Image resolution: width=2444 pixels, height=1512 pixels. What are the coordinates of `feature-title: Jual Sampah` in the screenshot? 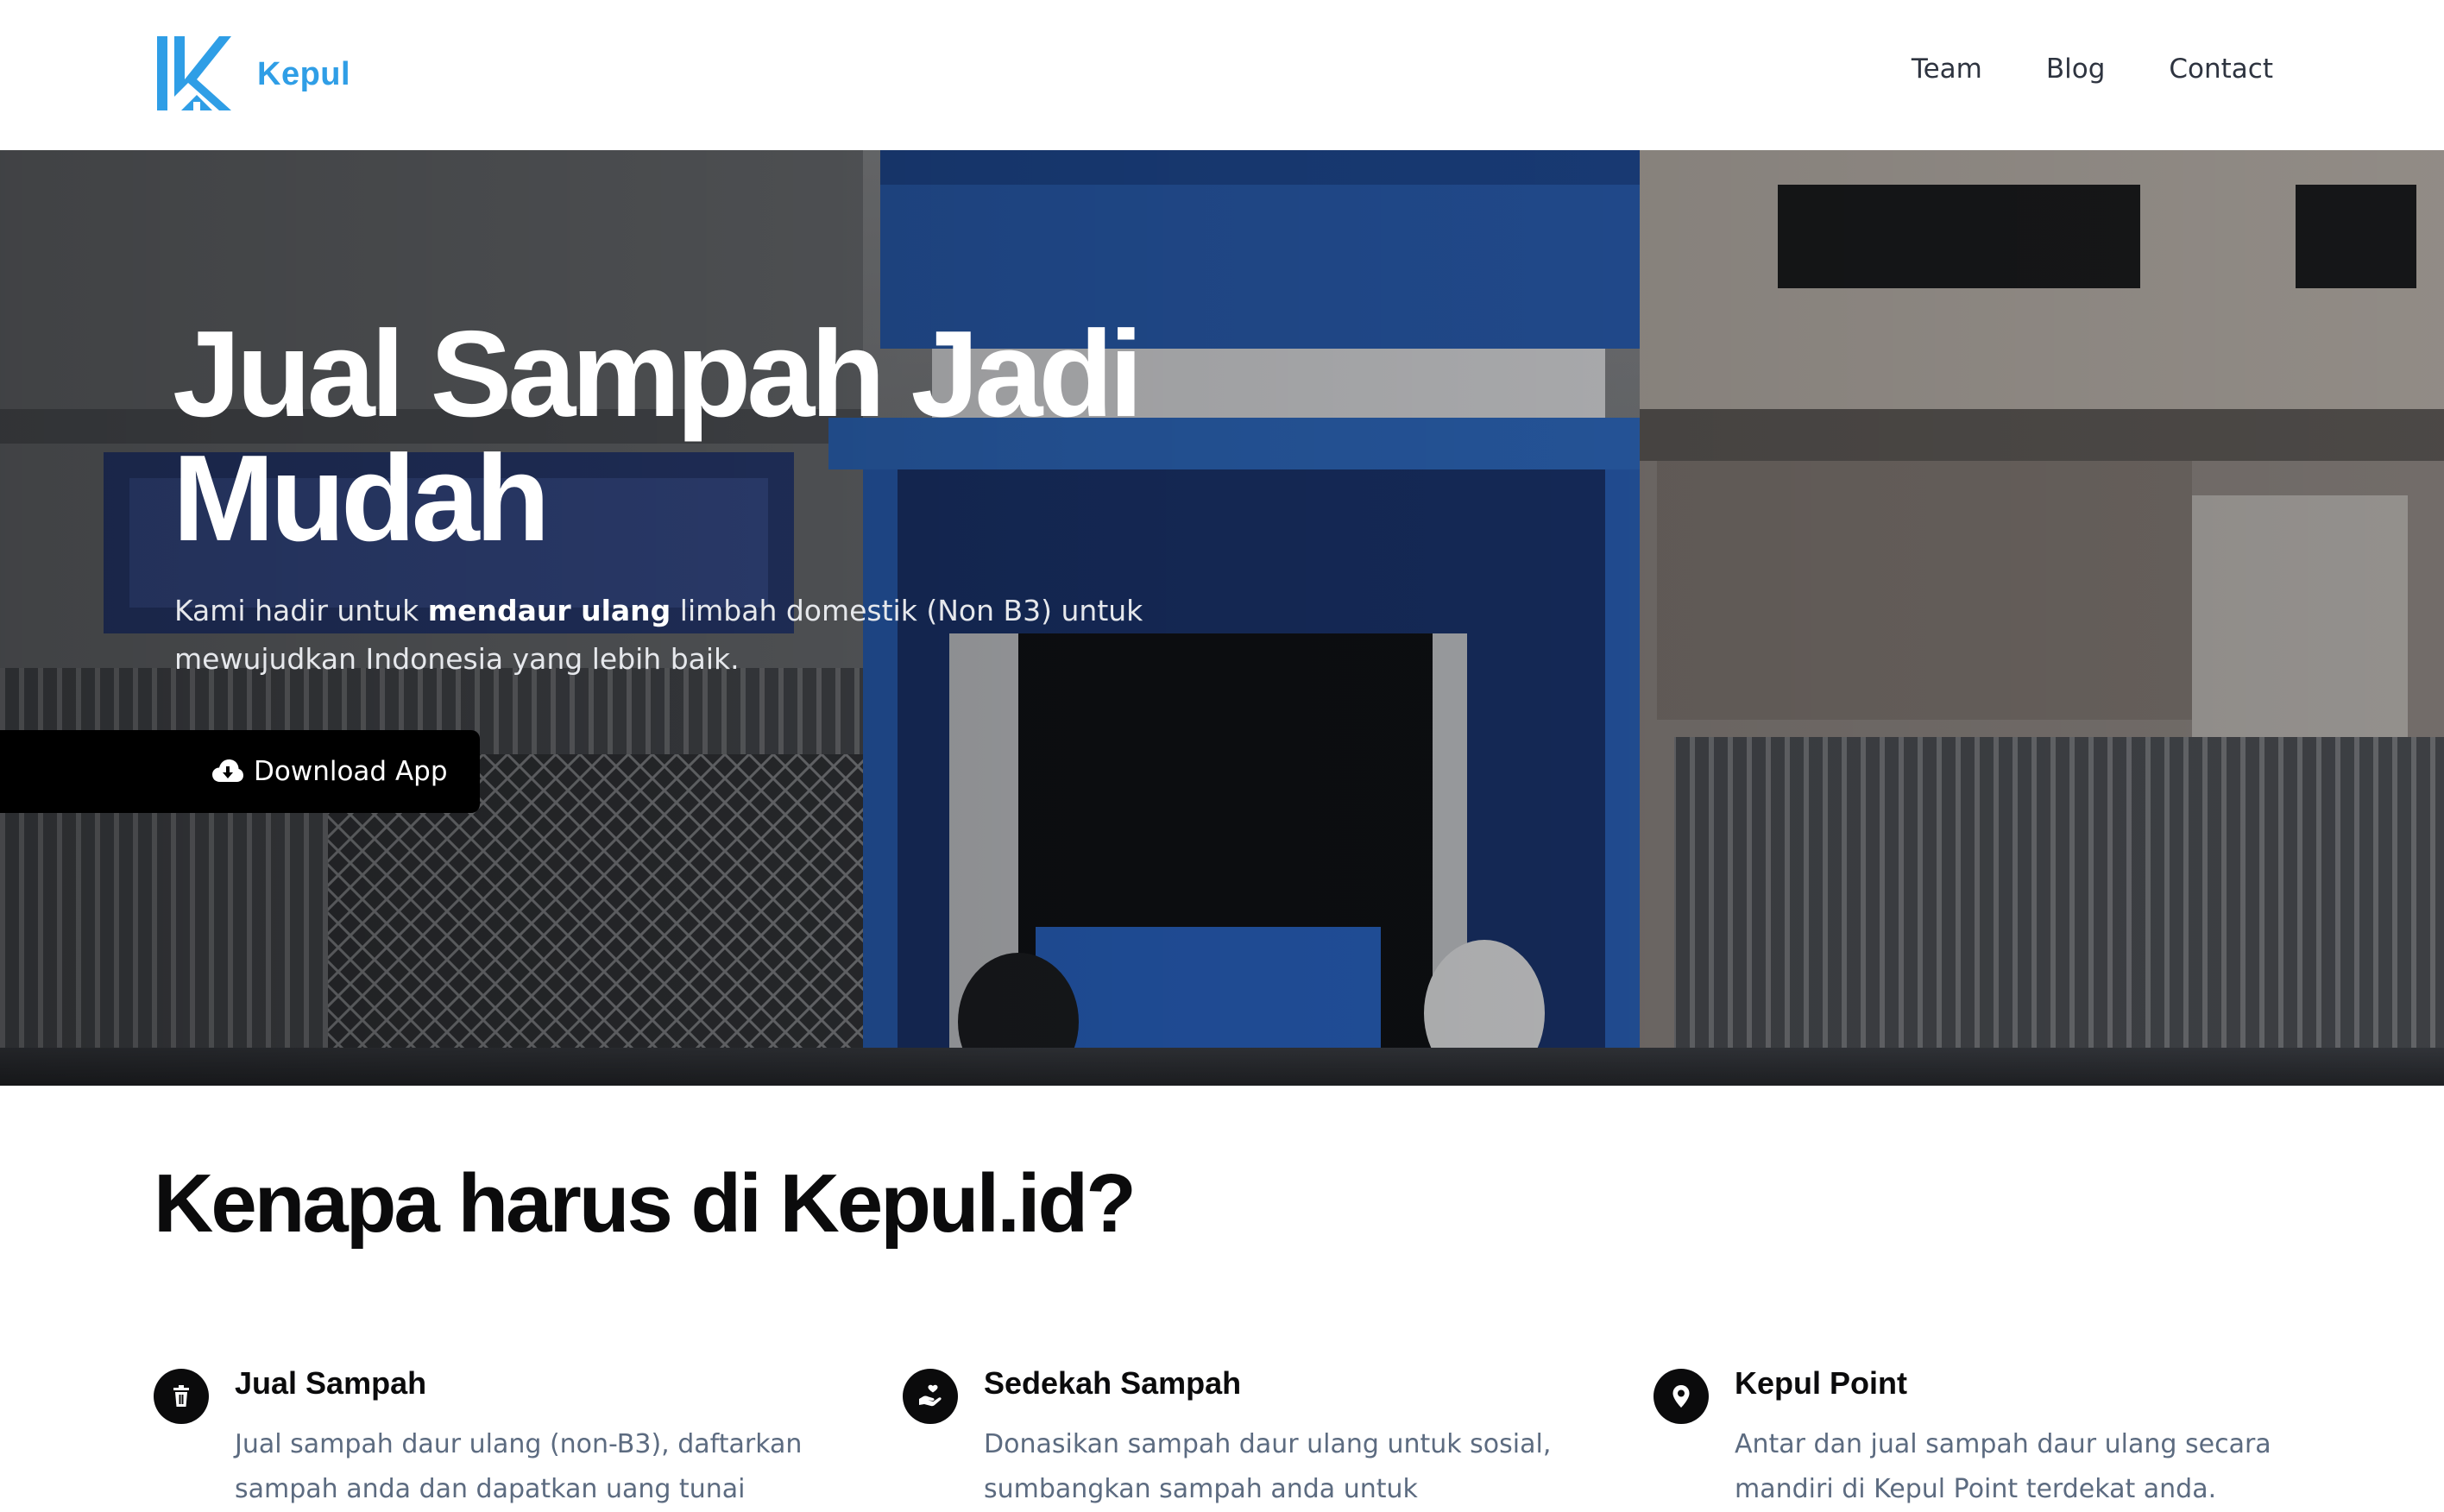 It's located at (331, 1383).